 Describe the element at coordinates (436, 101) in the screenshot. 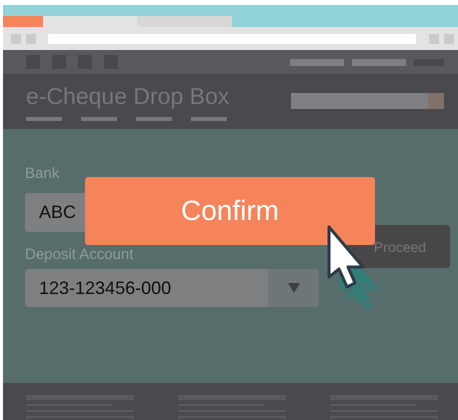

I see `search-button` at that location.